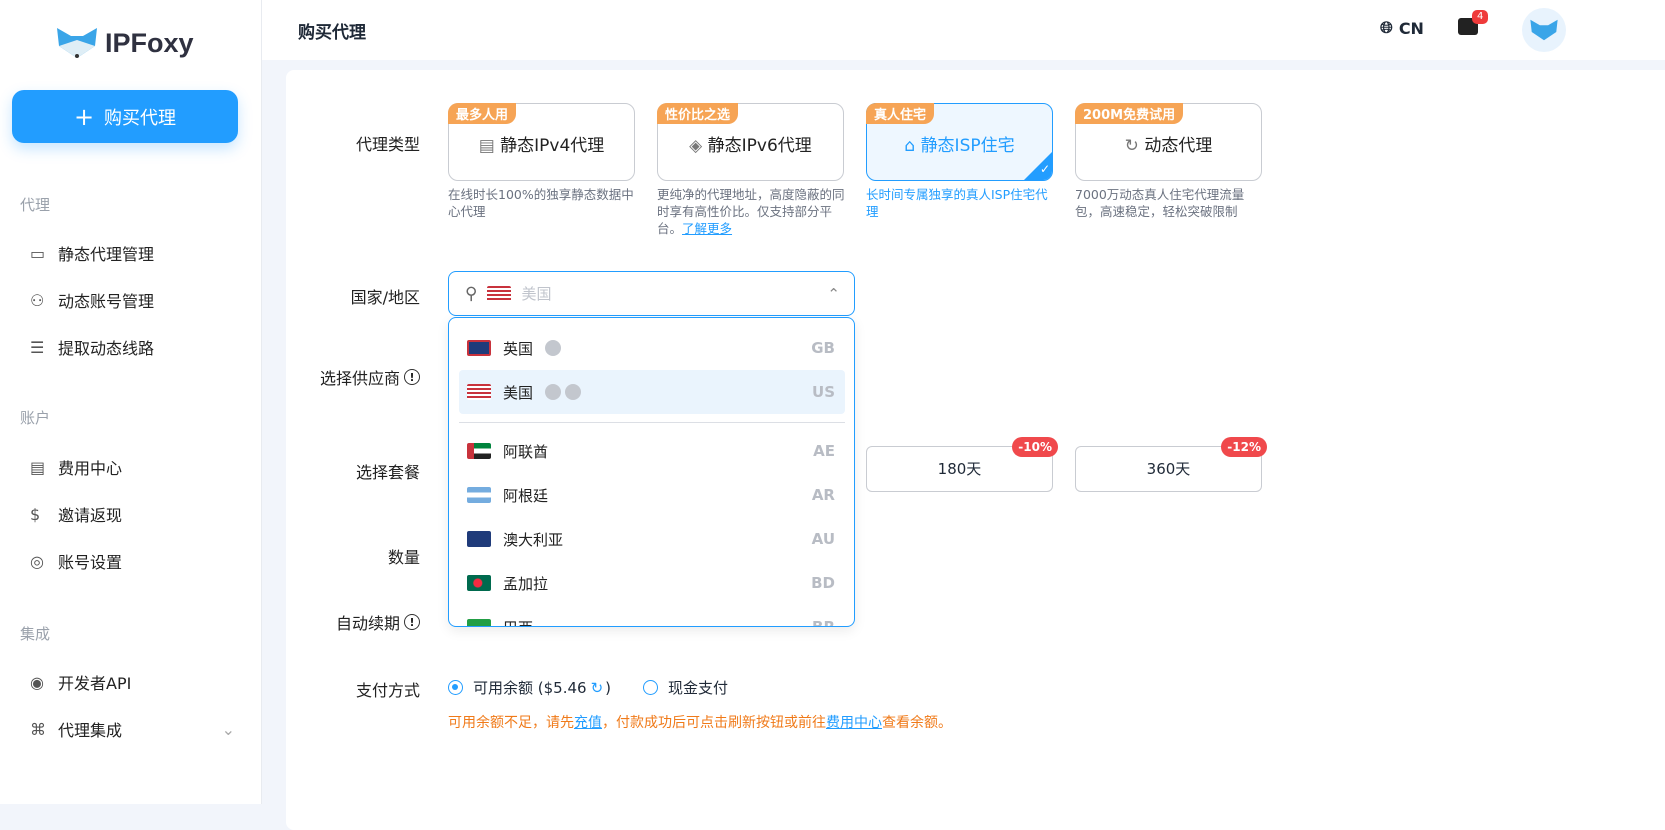 The width and height of the screenshot is (1665, 830). I want to click on label-payment: 支付方式, so click(387, 690).